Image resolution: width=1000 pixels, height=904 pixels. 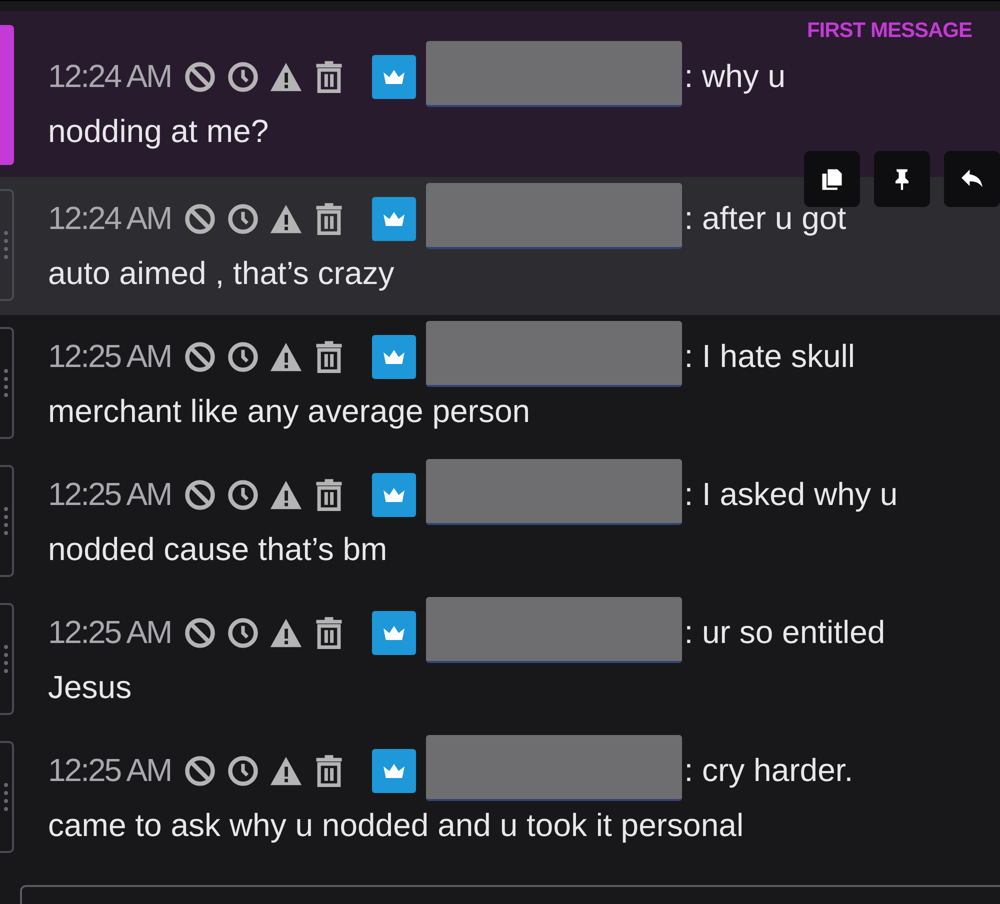 What do you see at coordinates (735, 76) in the screenshot?
I see `message-text: : why u` at bounding box center [735, 76].